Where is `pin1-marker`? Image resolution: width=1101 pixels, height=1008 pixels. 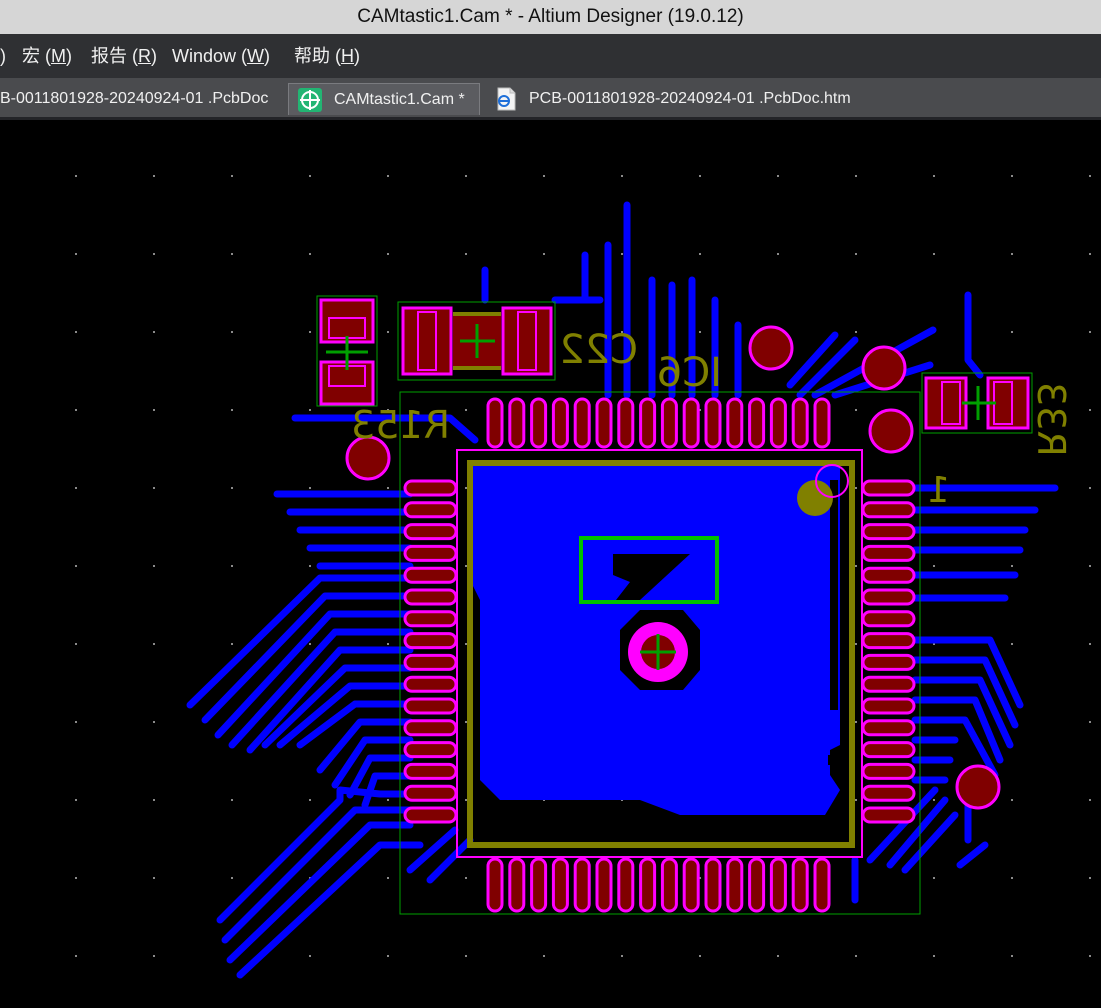 pin1-marker is located at coordinates (815, 498).